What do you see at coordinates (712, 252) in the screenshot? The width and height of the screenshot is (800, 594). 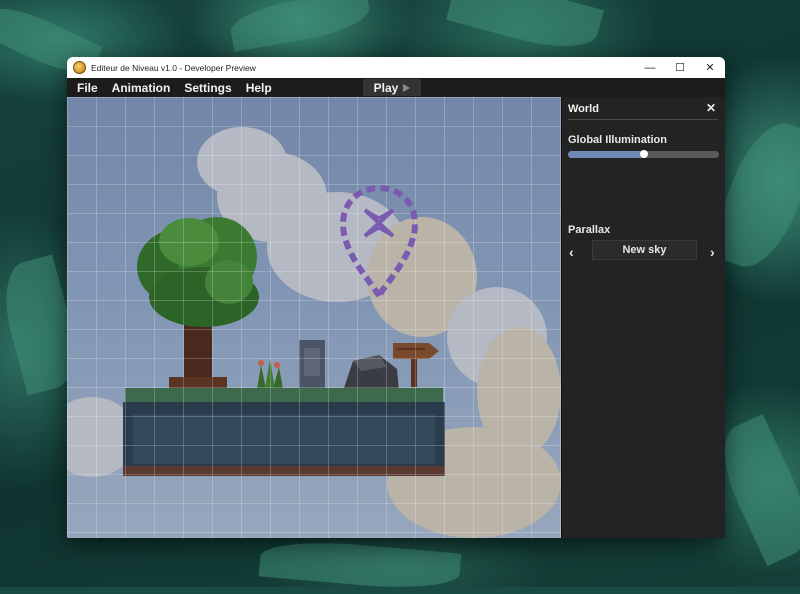 I see `chevron-right-icon: ›` at bounding box center [712, 252].